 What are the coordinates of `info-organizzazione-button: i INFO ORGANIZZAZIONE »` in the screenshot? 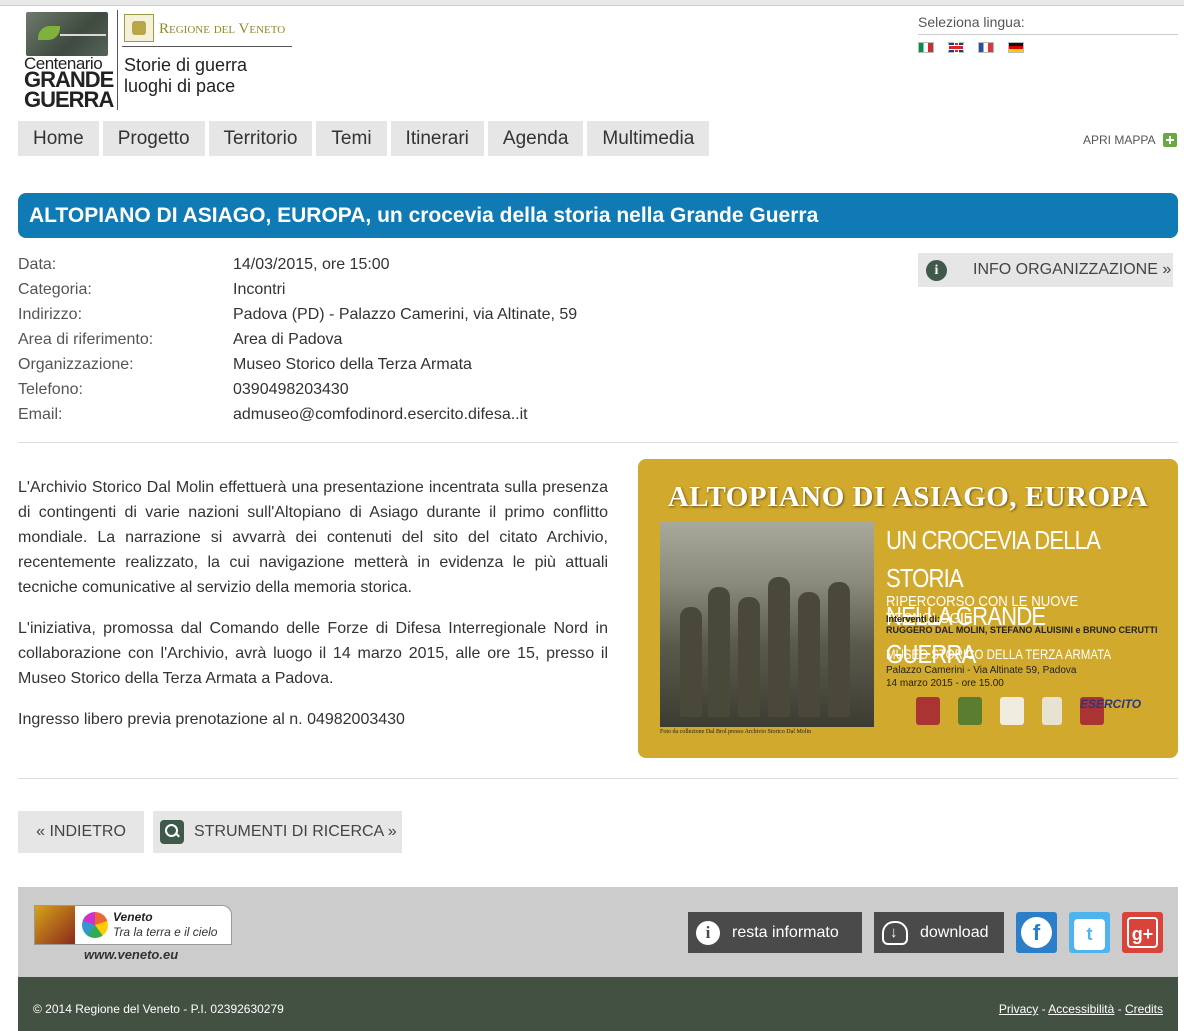 It's located at (1045, 270).